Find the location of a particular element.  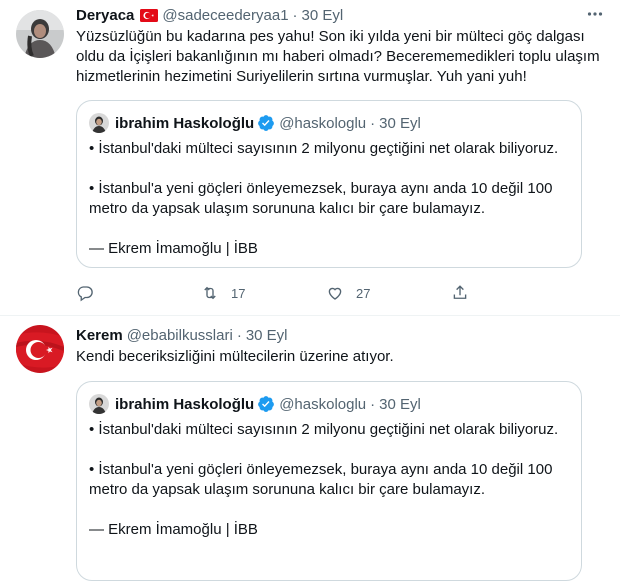

heart-icon is located at coordinates (335, 293).